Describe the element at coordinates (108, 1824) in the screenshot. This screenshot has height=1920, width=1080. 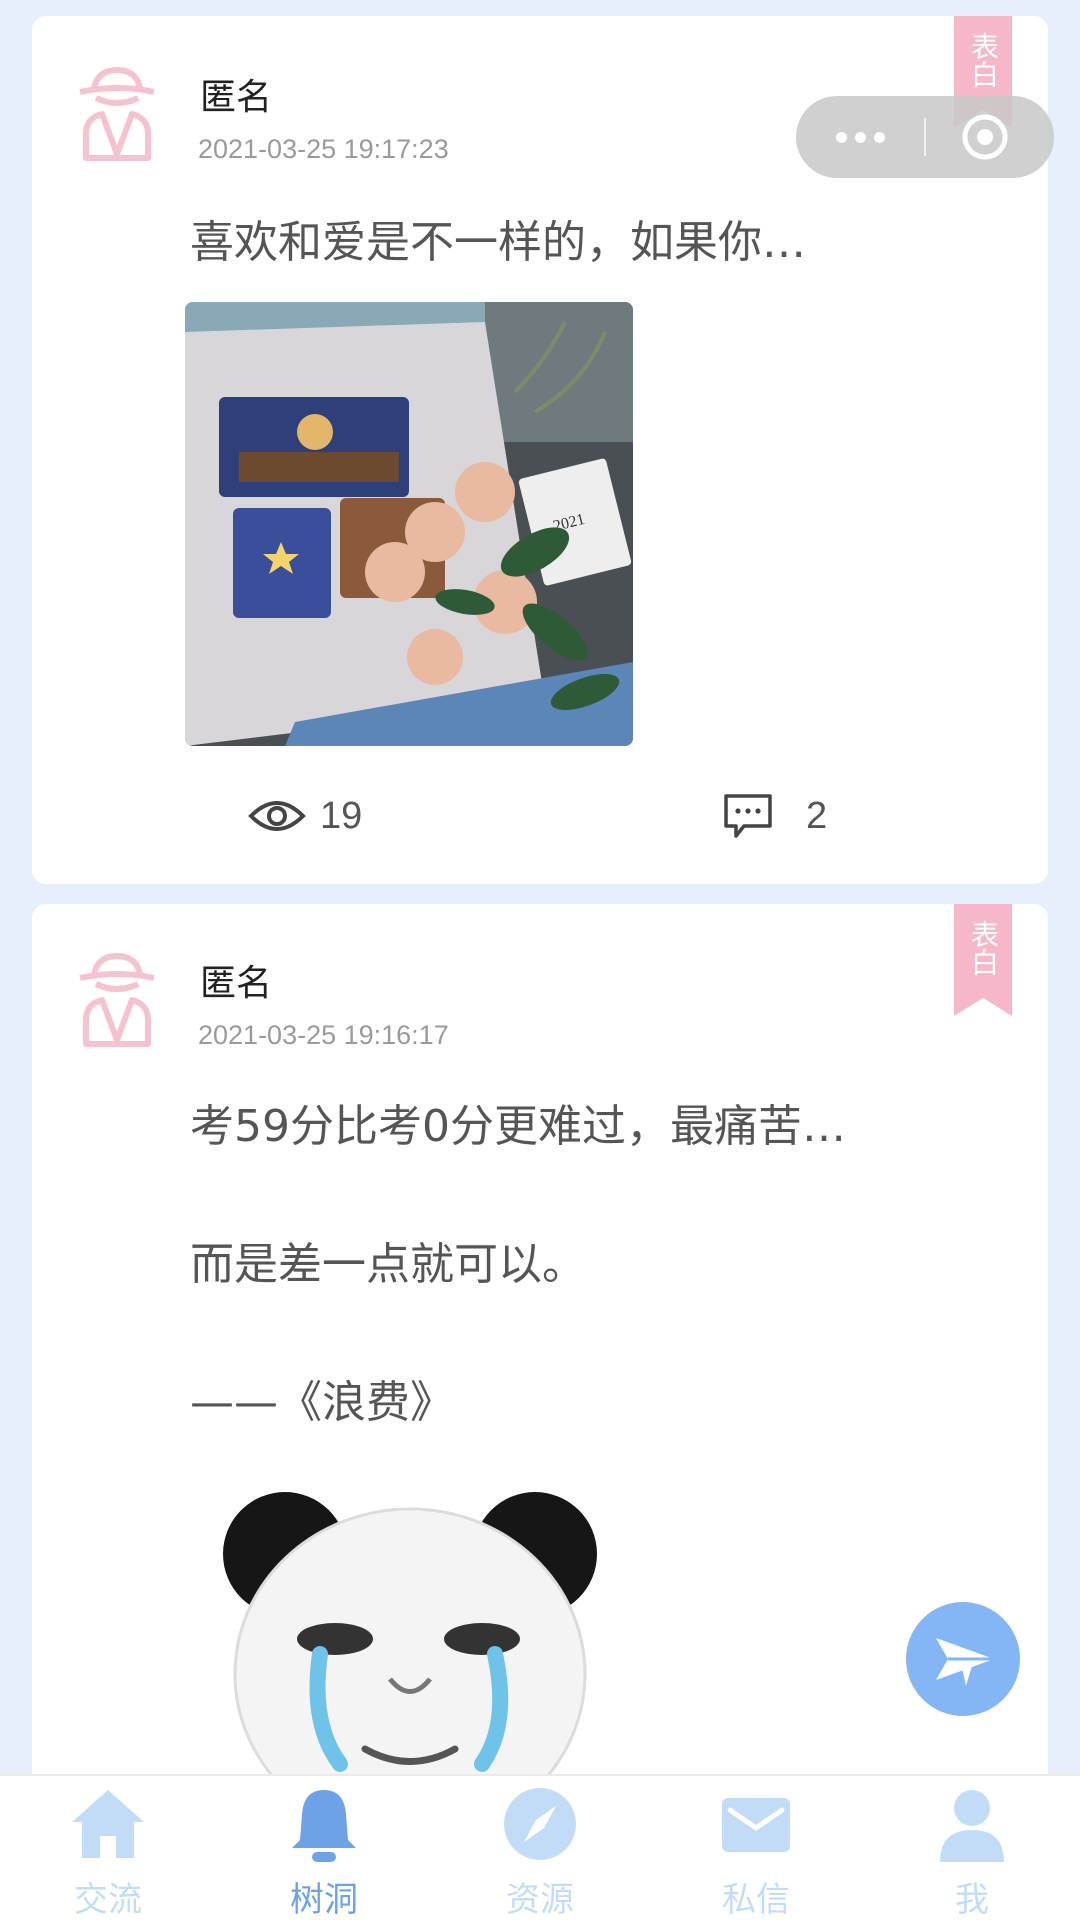
I see `home-icon` at that location.